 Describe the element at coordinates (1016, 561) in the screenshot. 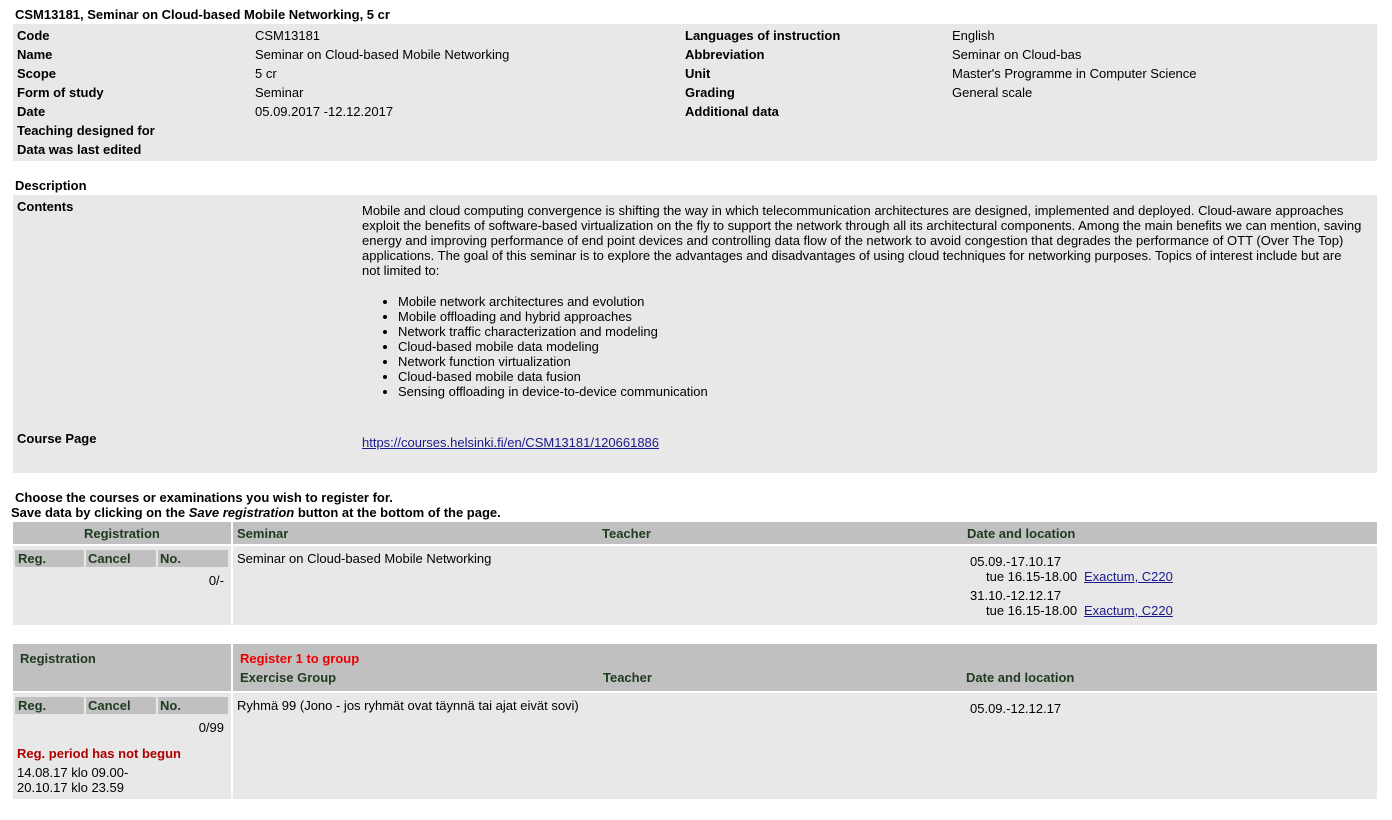

I see `session-dates: 05.09.-17.10.17` at that location.